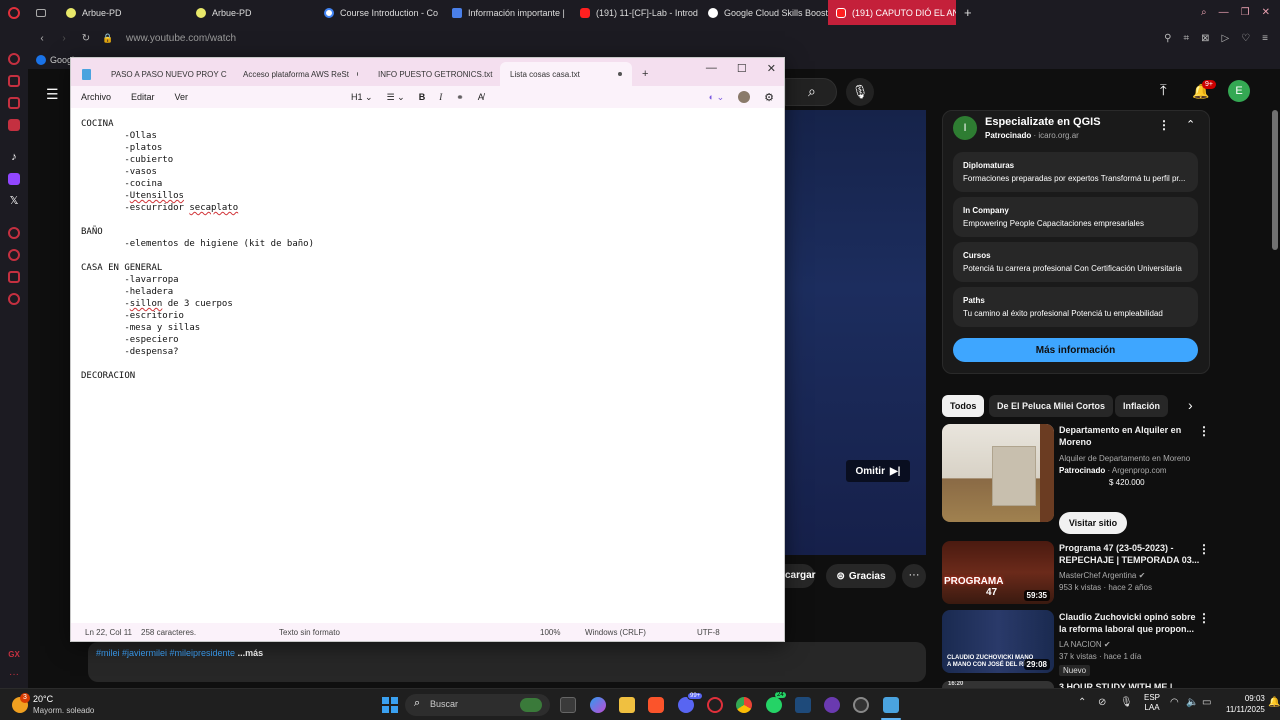 The height and width of the screenshot is (720, 1280). I want to click on language-indicator: ESP LAA, so click(1152, 703).